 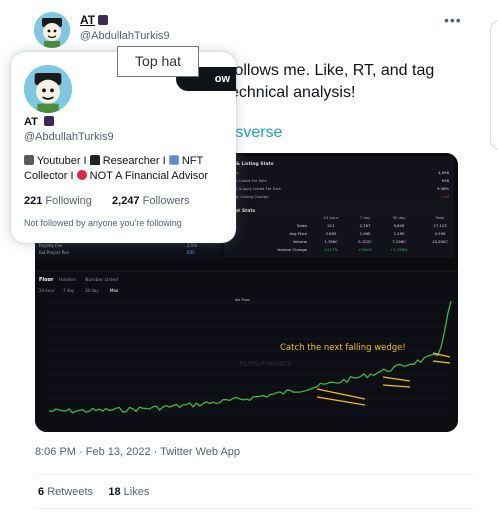 What do you see at coordinates (440, 233) in the screenshot?
I see `market-cell: 0.59S` at bounding box center [440, 233].